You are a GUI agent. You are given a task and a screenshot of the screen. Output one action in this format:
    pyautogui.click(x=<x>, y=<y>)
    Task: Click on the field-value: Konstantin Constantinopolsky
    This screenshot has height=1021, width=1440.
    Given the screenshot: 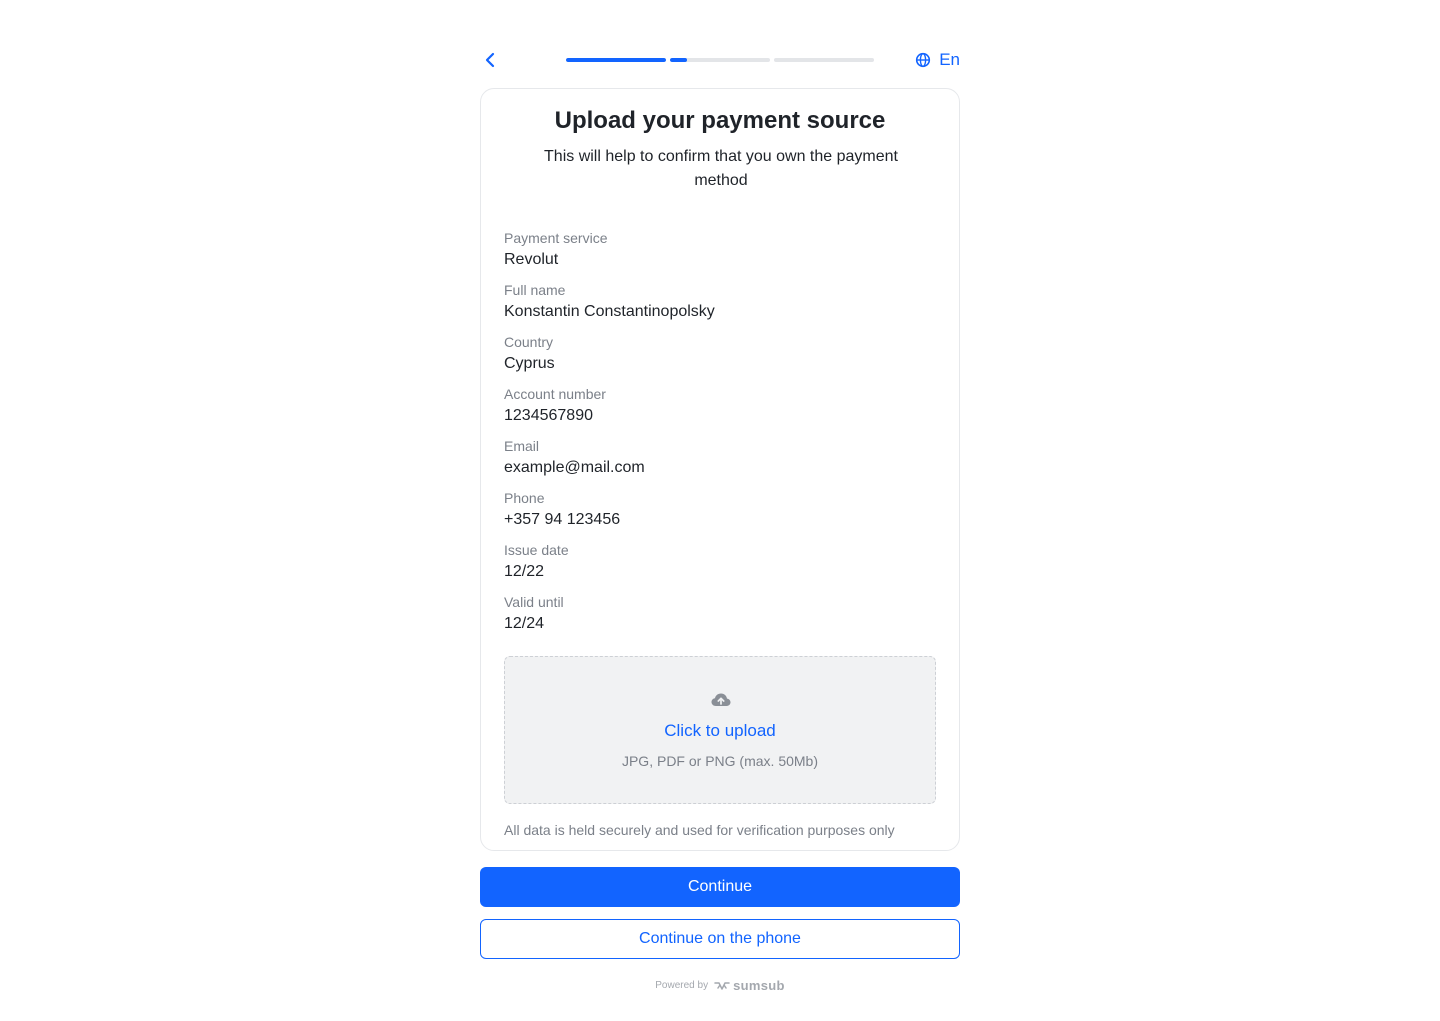 What is the action you would take?
    pyautogui.click(x=609, y=311)
    